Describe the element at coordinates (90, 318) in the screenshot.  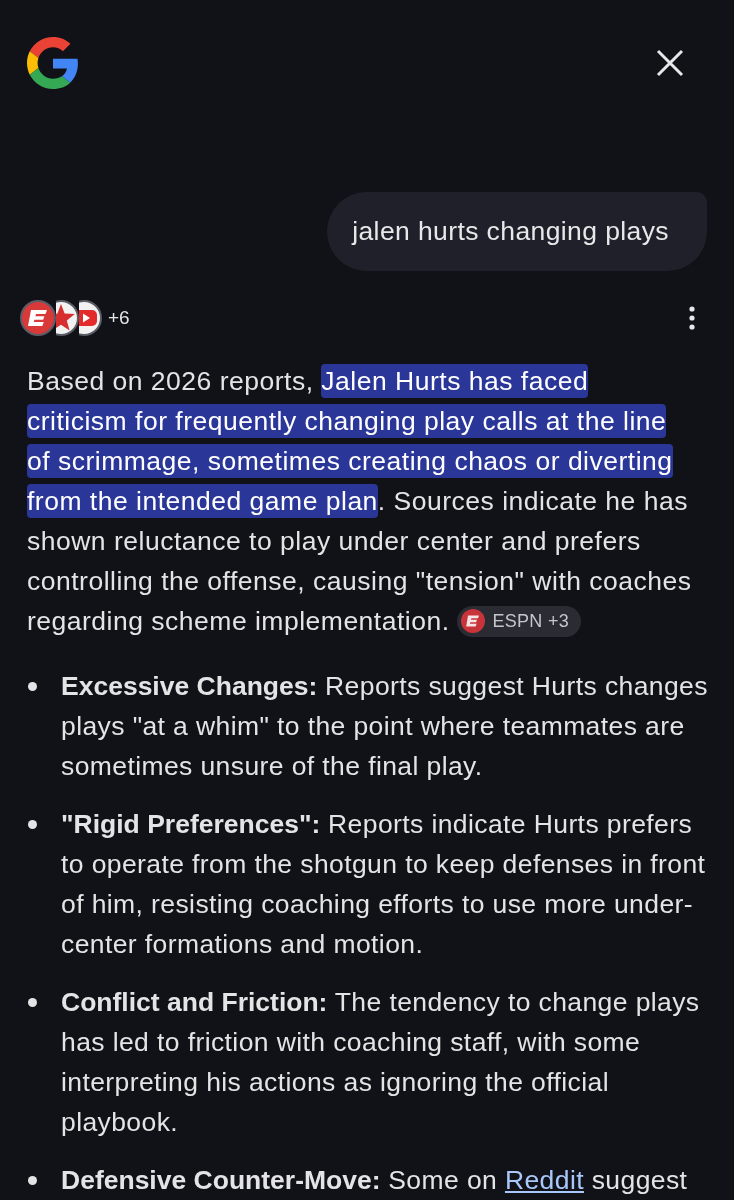
I see `play-icon` at that location.